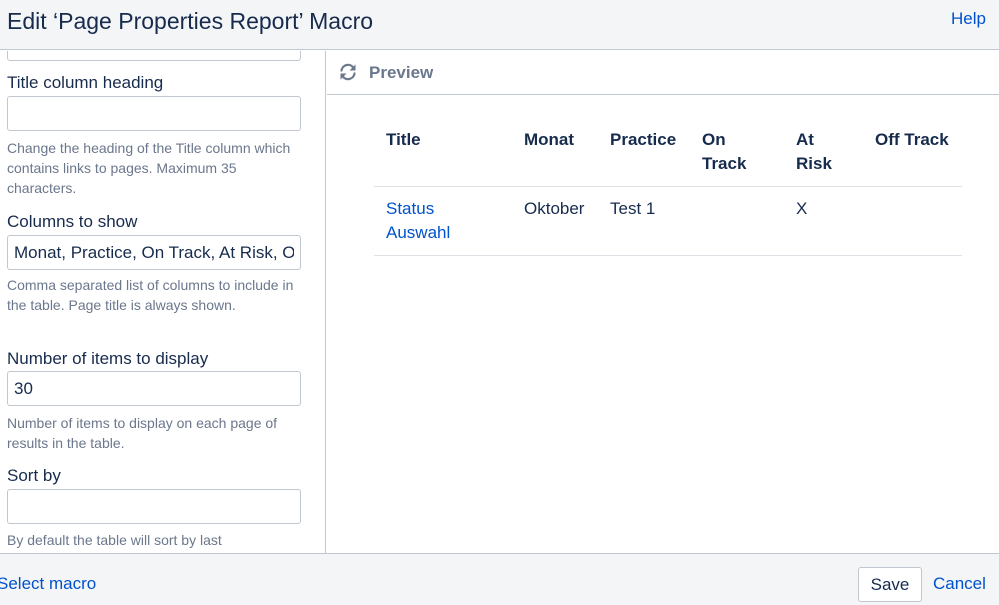  What do you see at coordinates (48, 584) in the screenshot?
I see `select-macro-link: Select macro` at bounding box center [48, 584].